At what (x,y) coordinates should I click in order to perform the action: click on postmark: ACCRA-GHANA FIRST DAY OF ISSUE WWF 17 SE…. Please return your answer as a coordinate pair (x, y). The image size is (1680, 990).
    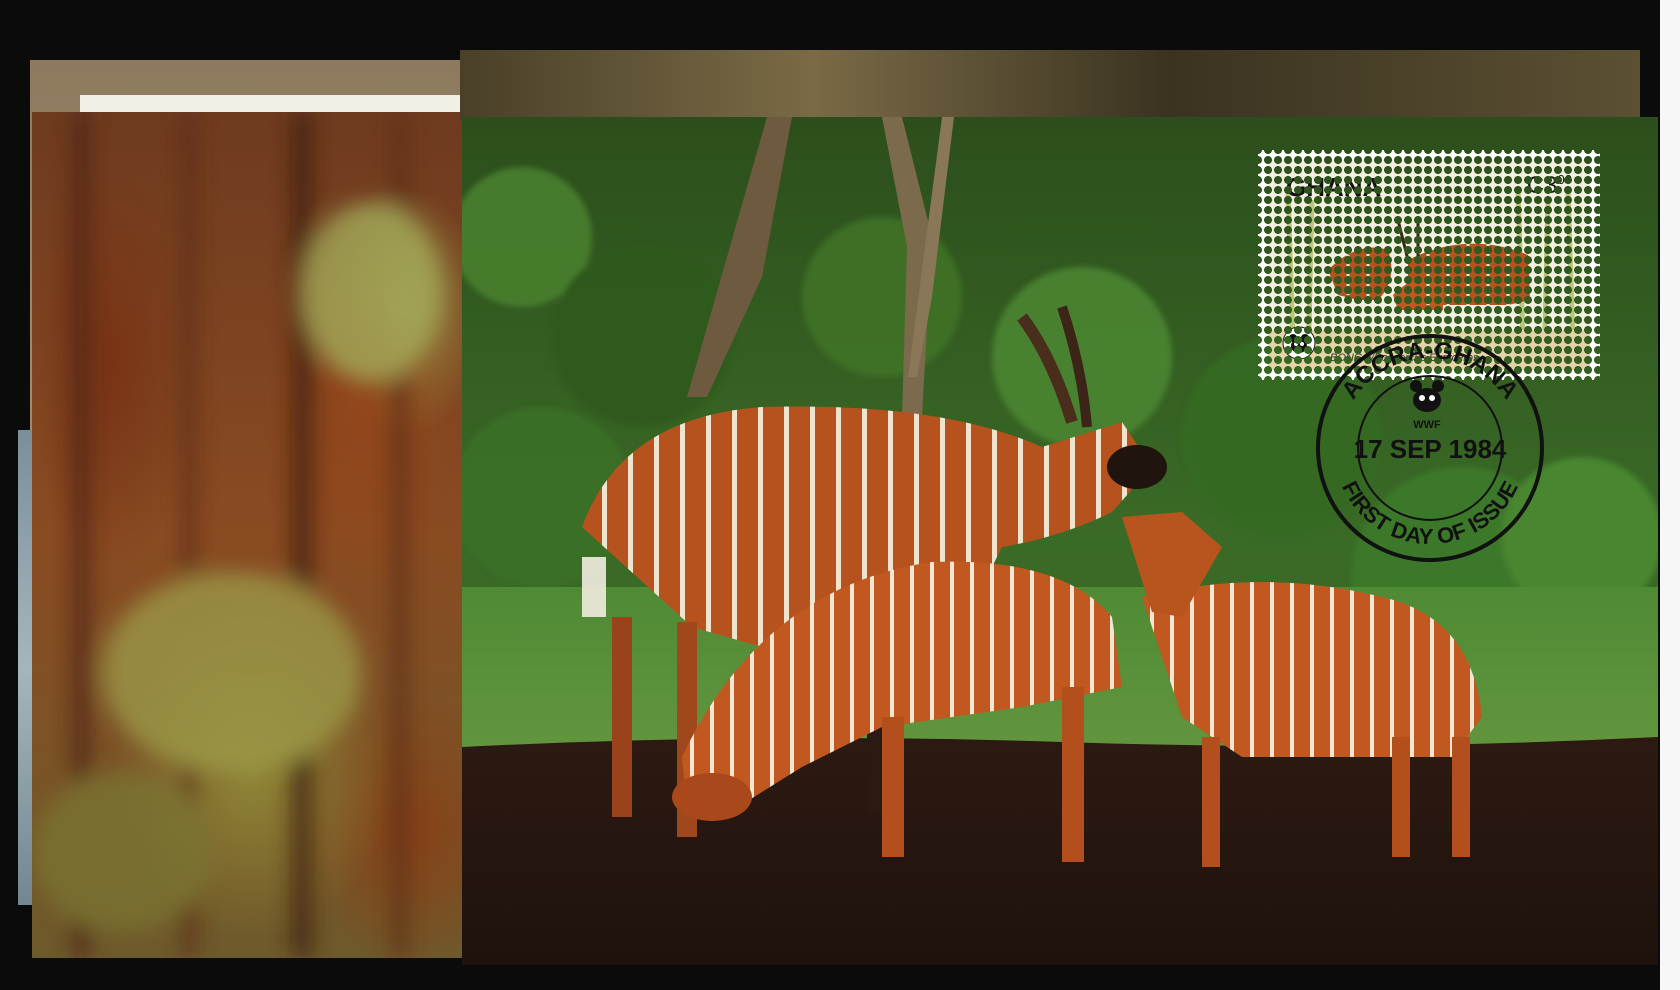
    Looking at the image, I should click on (1430, 448).